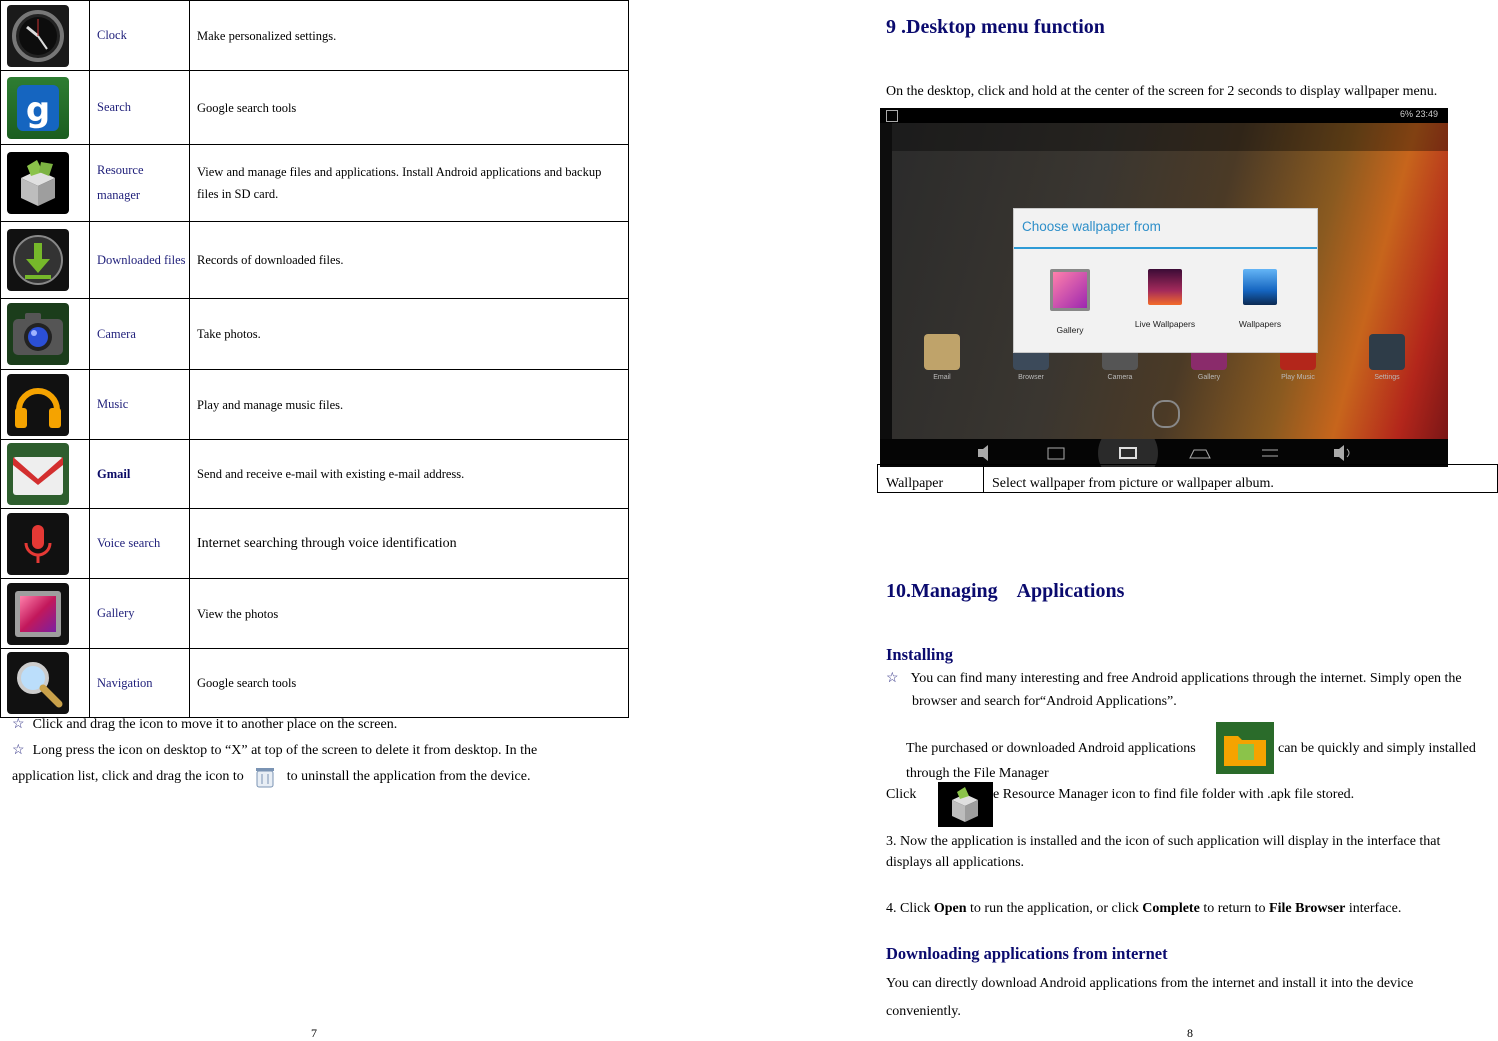  I want to click on dock-label: Camera, so click(1120, 377).